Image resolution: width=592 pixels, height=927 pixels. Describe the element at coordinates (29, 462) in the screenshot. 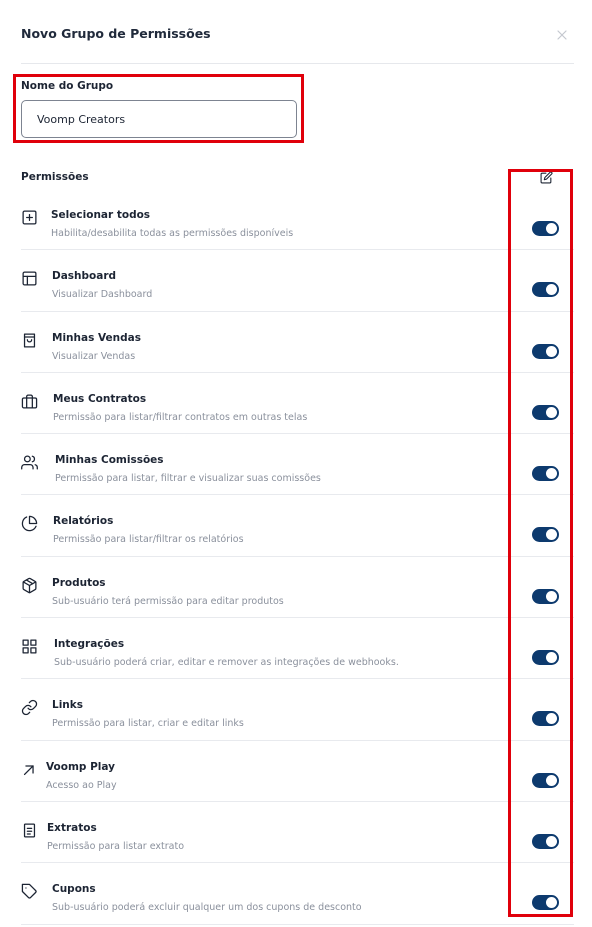

I see `users-icon` at that location.